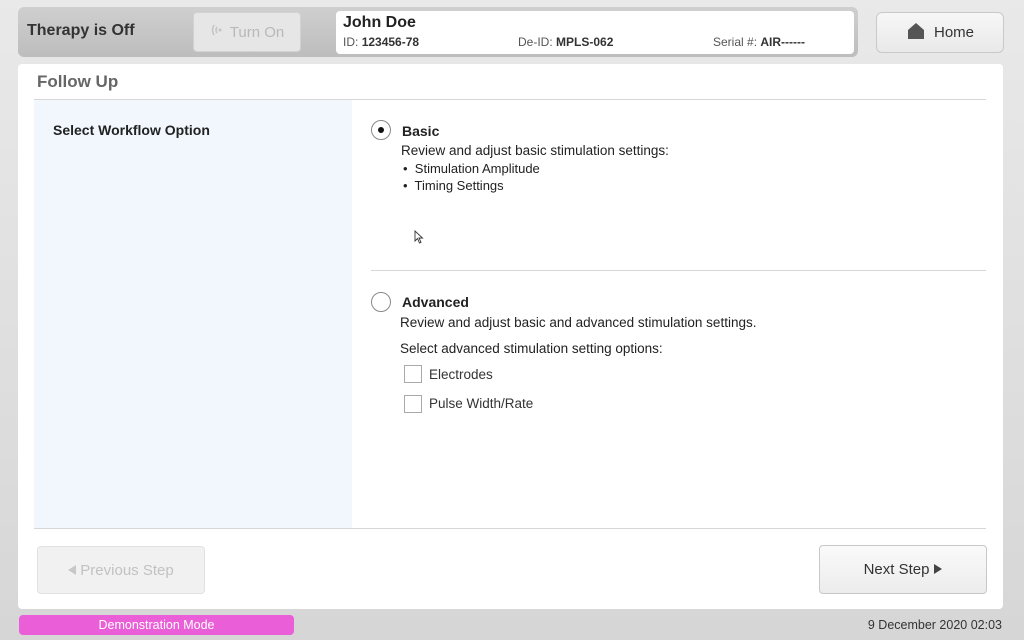 Image resolution: width=1024 pixels, height=640 pixels. What do you see at coordinates (413, 374) in the screenshot?
I see `electrodes-checkbox` at bounding box center [413, 374].